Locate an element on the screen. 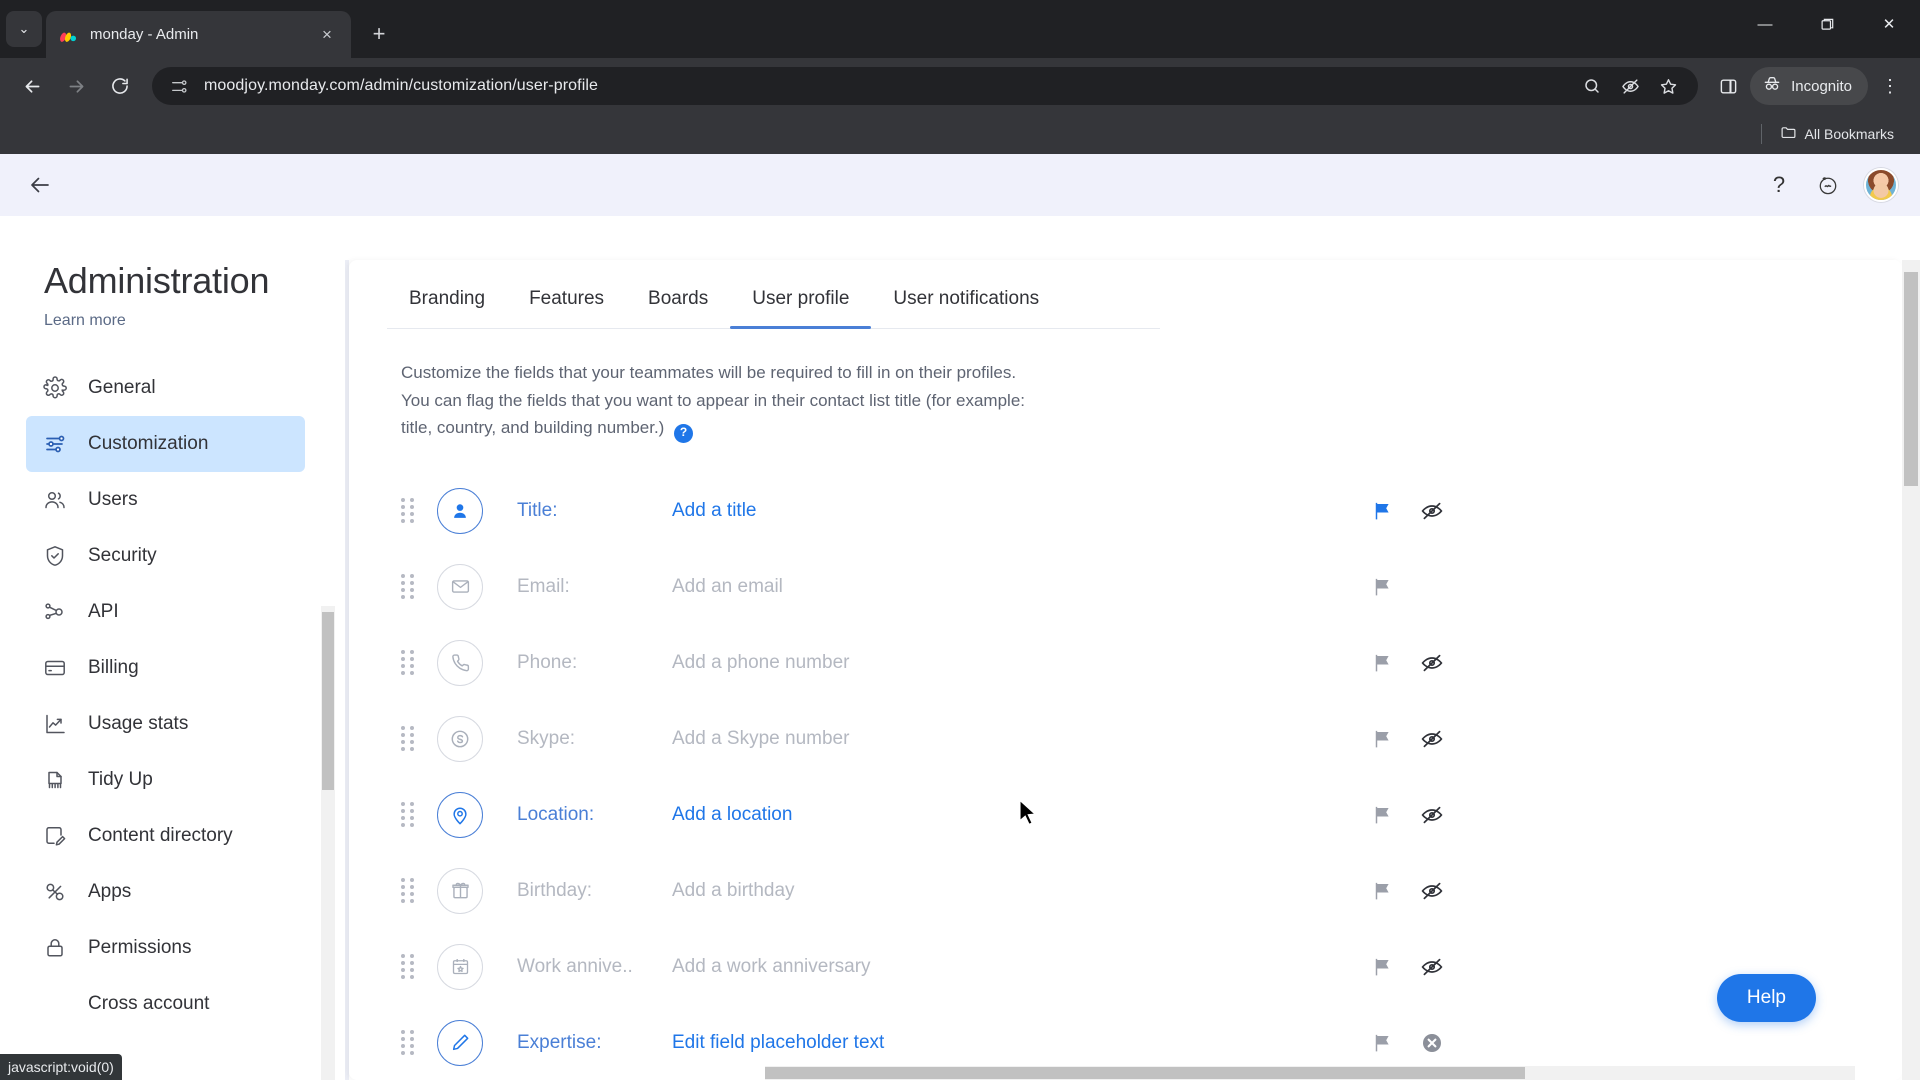  sidebar-item-tidy-up: Tidy Up is located at coordinates (165, 780).